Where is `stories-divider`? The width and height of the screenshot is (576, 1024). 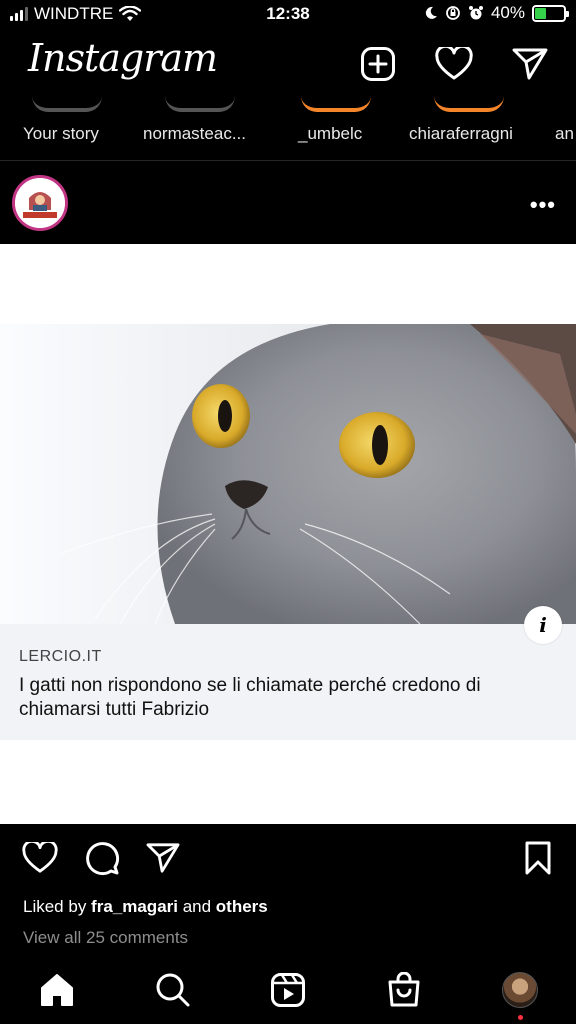
stories-divider is located at coordinates (288, 160).